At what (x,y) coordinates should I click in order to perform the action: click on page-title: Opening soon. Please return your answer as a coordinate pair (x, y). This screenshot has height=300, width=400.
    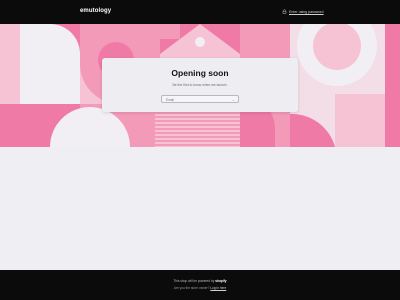
    Looking at the image, I should click on (200, 73).